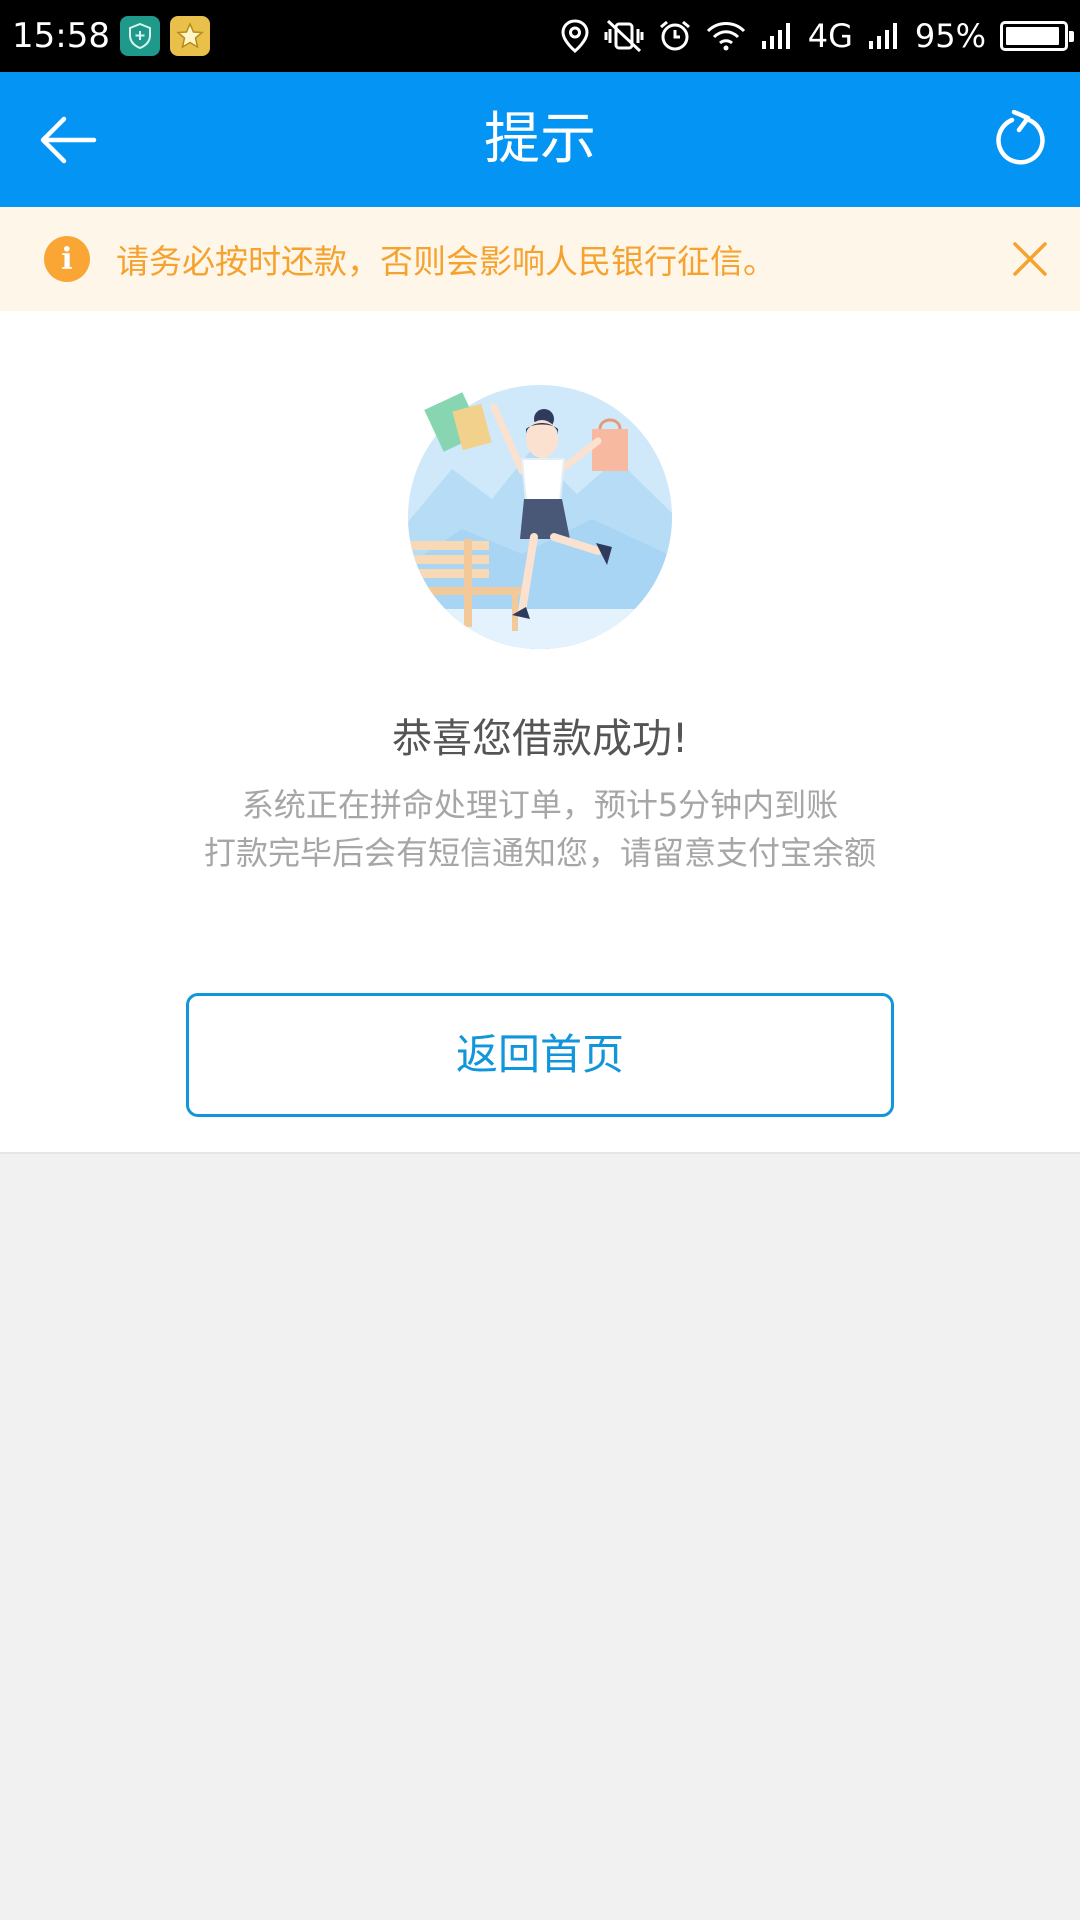  What do you see at coordinates (539, 853) in the screenshot?
I see `description-line-2: 打款完毕后会有短信通知您，请留意支付宝余额` at bounding box center [539, 853].